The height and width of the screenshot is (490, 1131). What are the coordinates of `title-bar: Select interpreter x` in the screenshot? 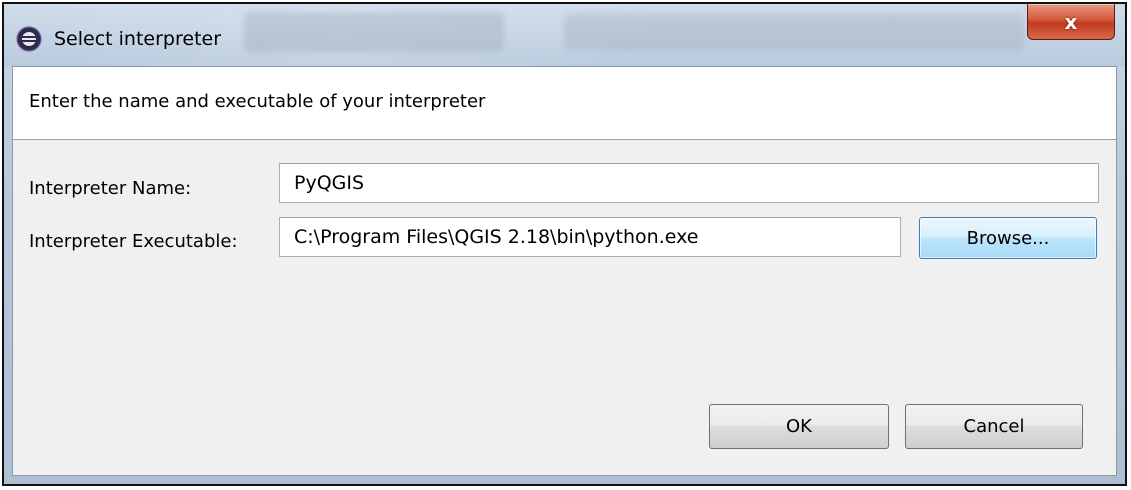 It's located at (564, 35).